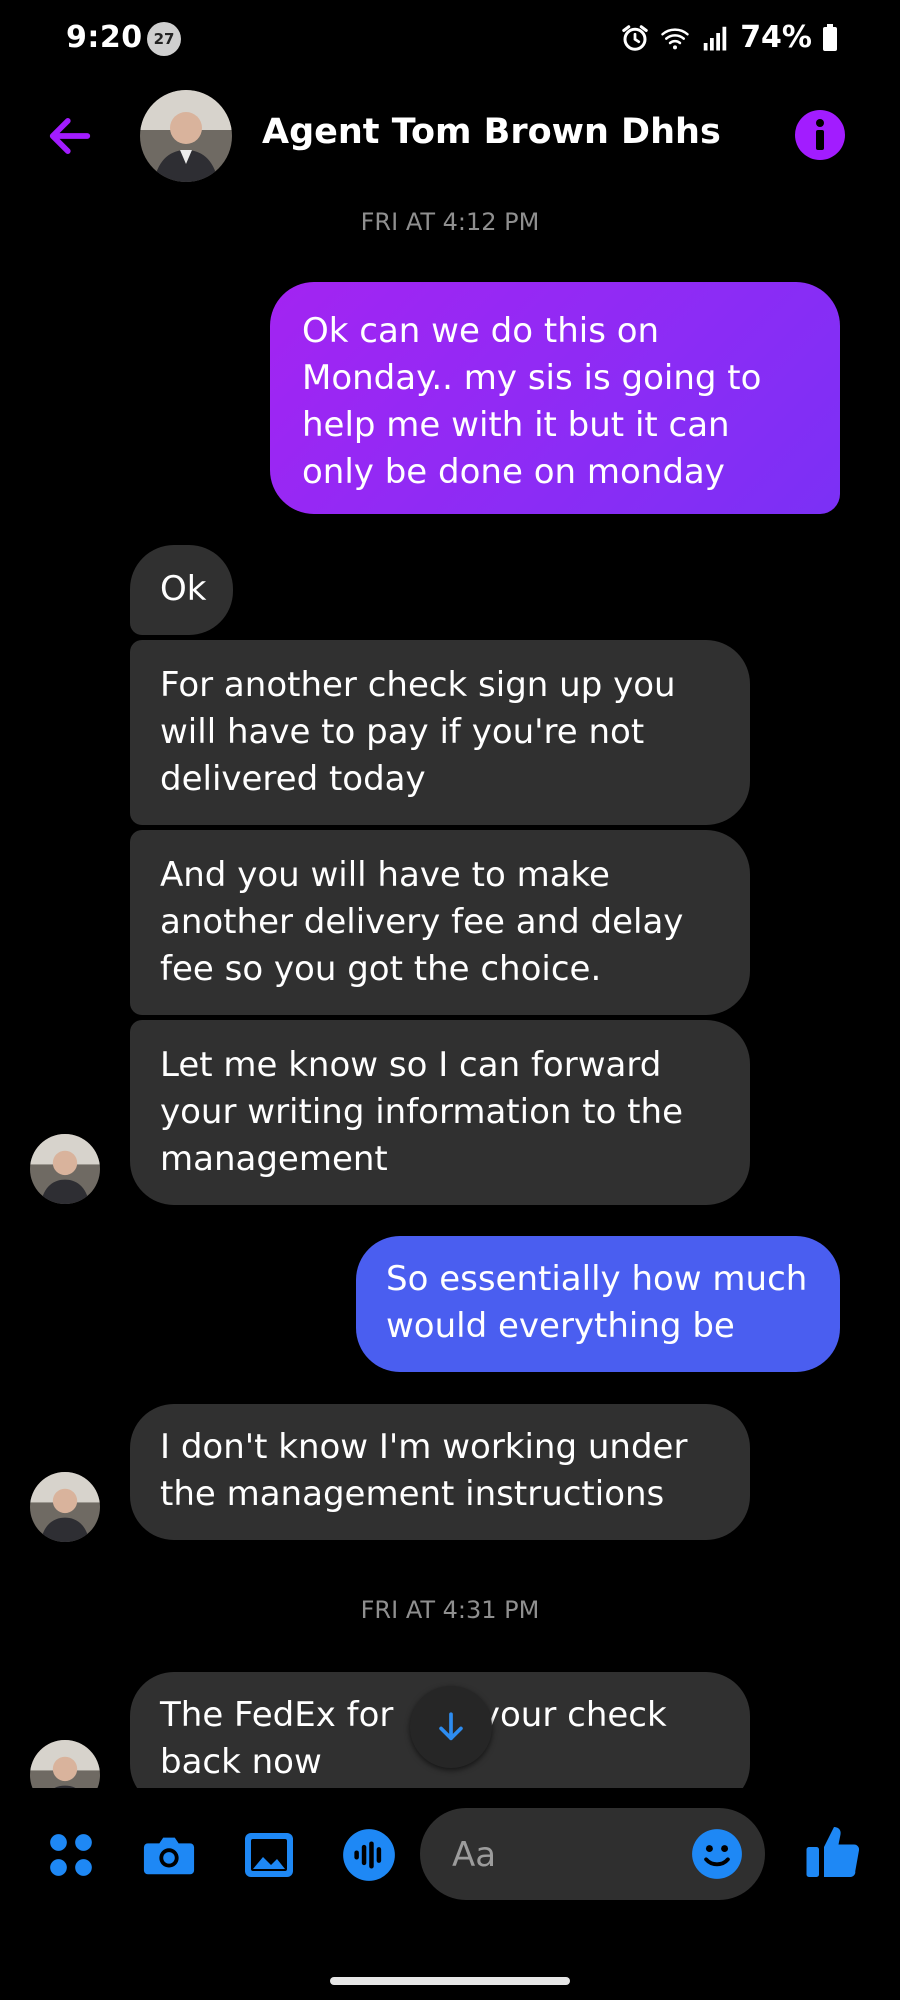  Describe the element at coordinates (729, 37) in the screenshot. I see `status-icons: 74%` at that location.